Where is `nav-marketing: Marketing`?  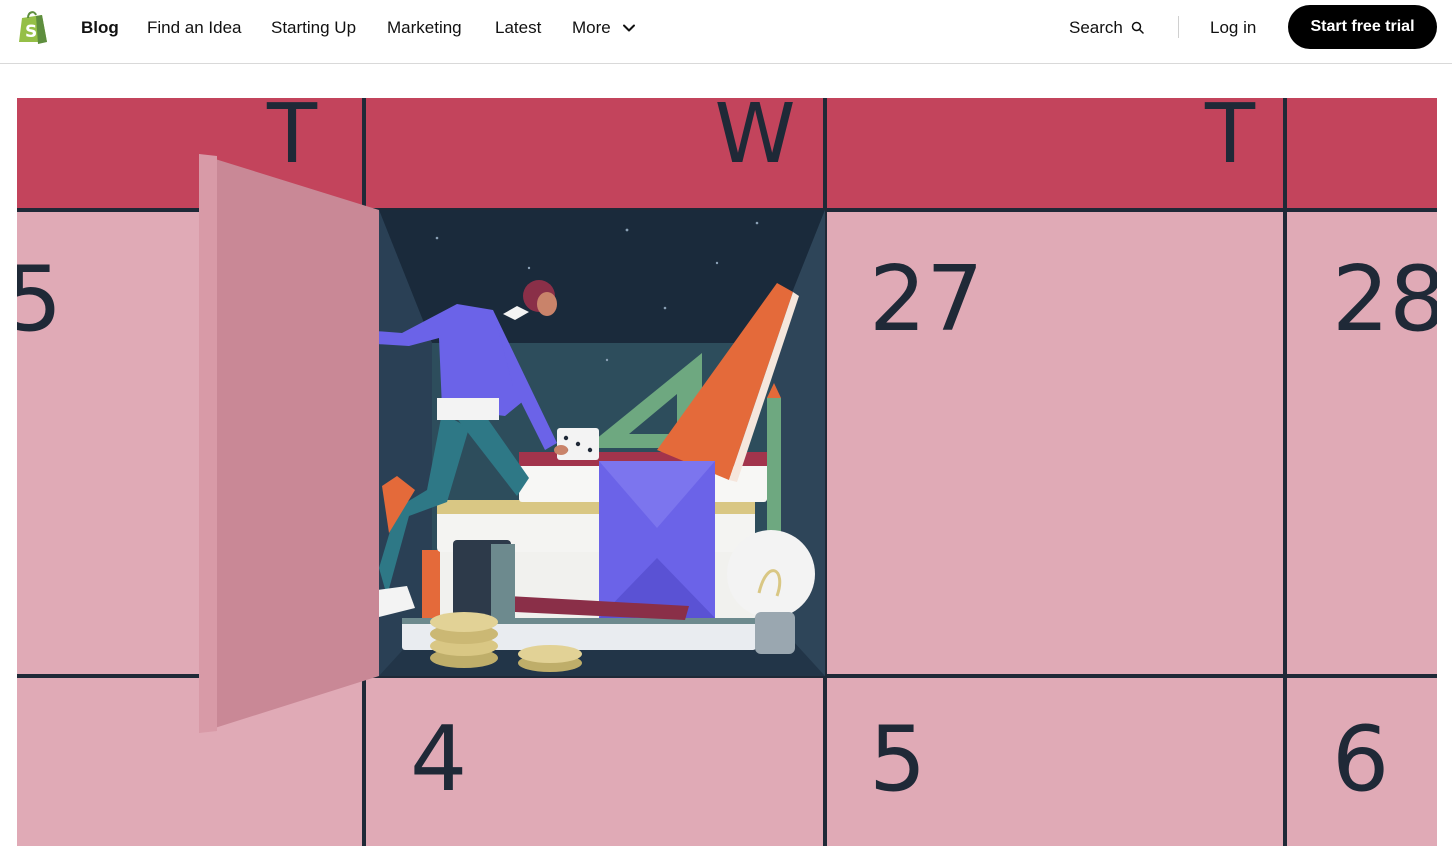
nav-marketing: Marketing is located at coordinates (424, 28).